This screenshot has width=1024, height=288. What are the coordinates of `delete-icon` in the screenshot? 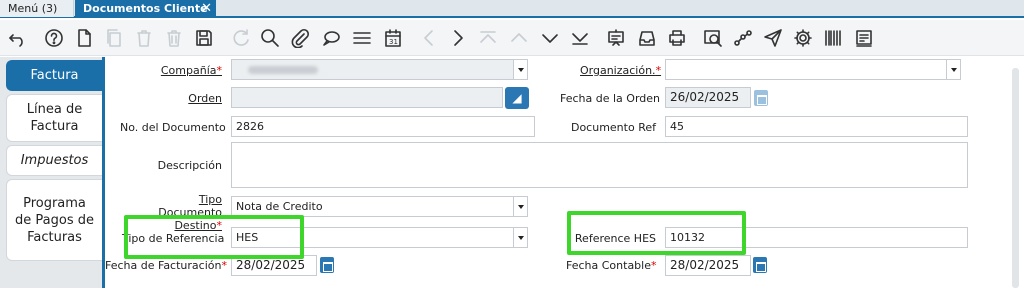 It's located at (144, 38).